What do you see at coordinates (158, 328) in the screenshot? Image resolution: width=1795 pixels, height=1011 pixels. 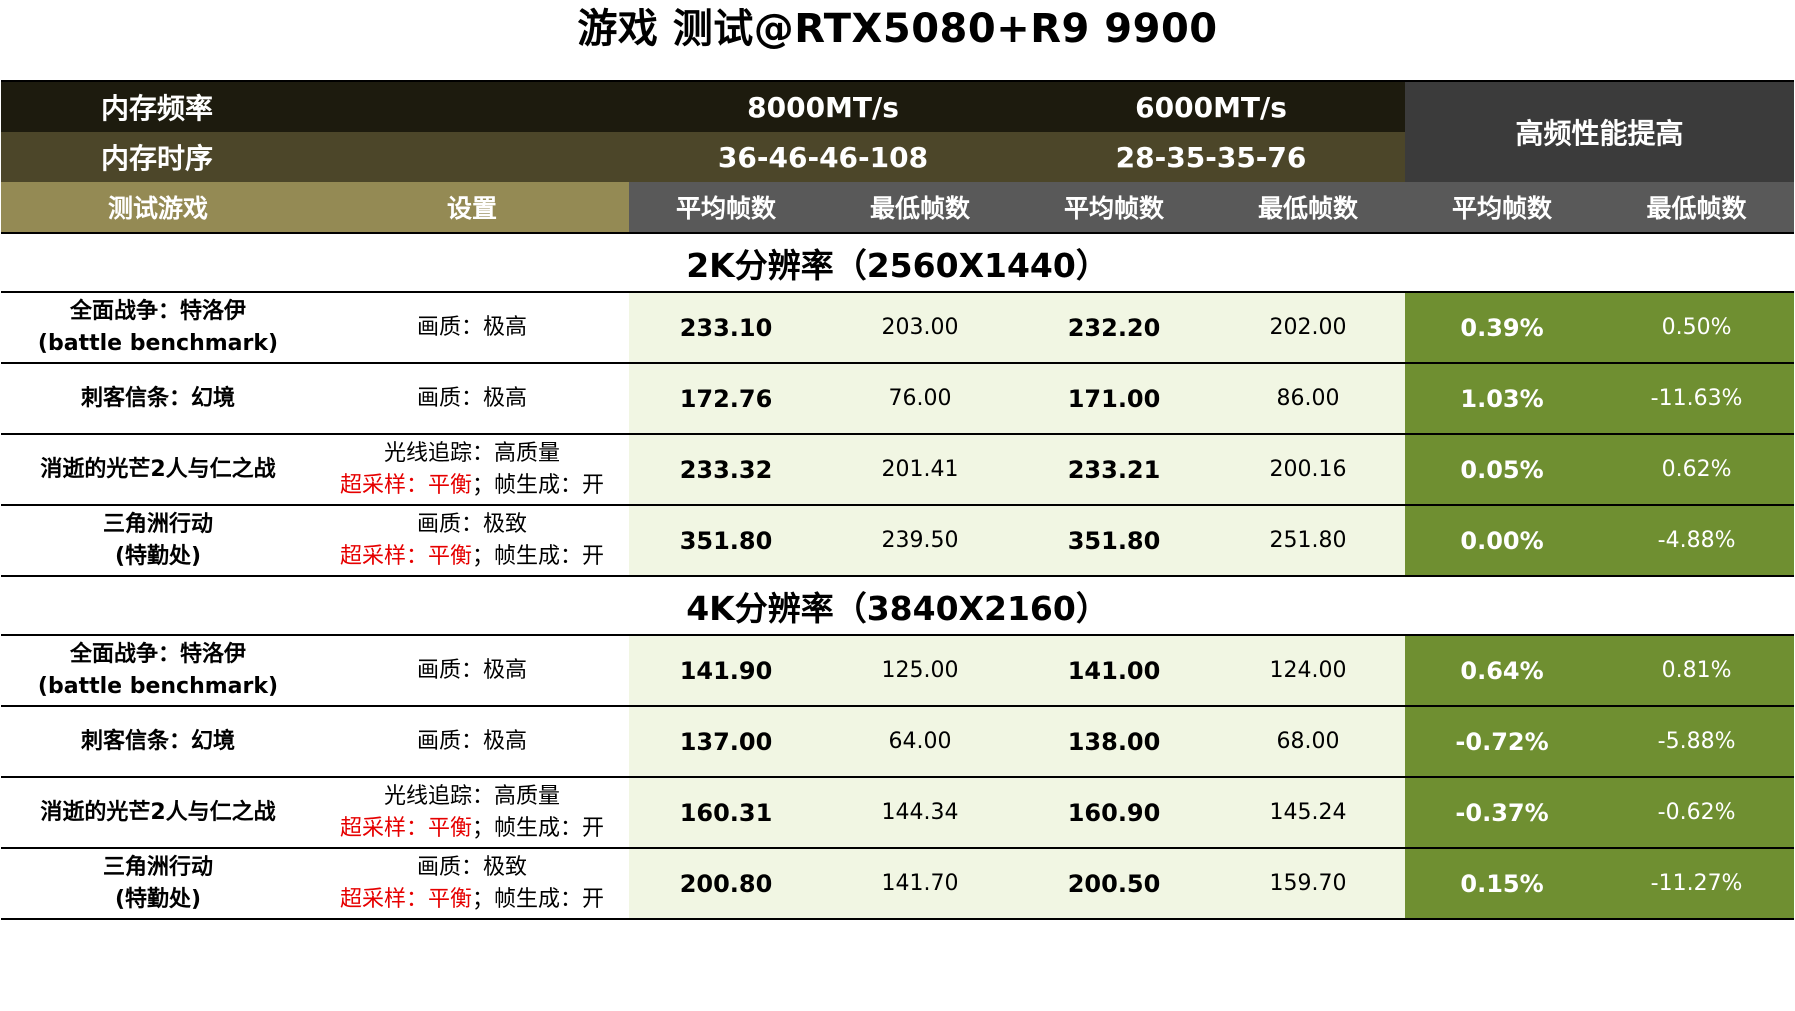 I see `game-name-cell: 全面战争：特洛伊 (battle benchmark)` at bounding box center [158, 328].